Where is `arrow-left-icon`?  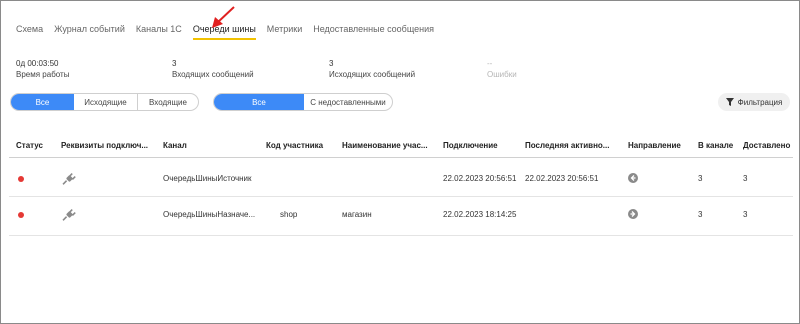
arrow-left-icon is located at coordinates (633, 178).